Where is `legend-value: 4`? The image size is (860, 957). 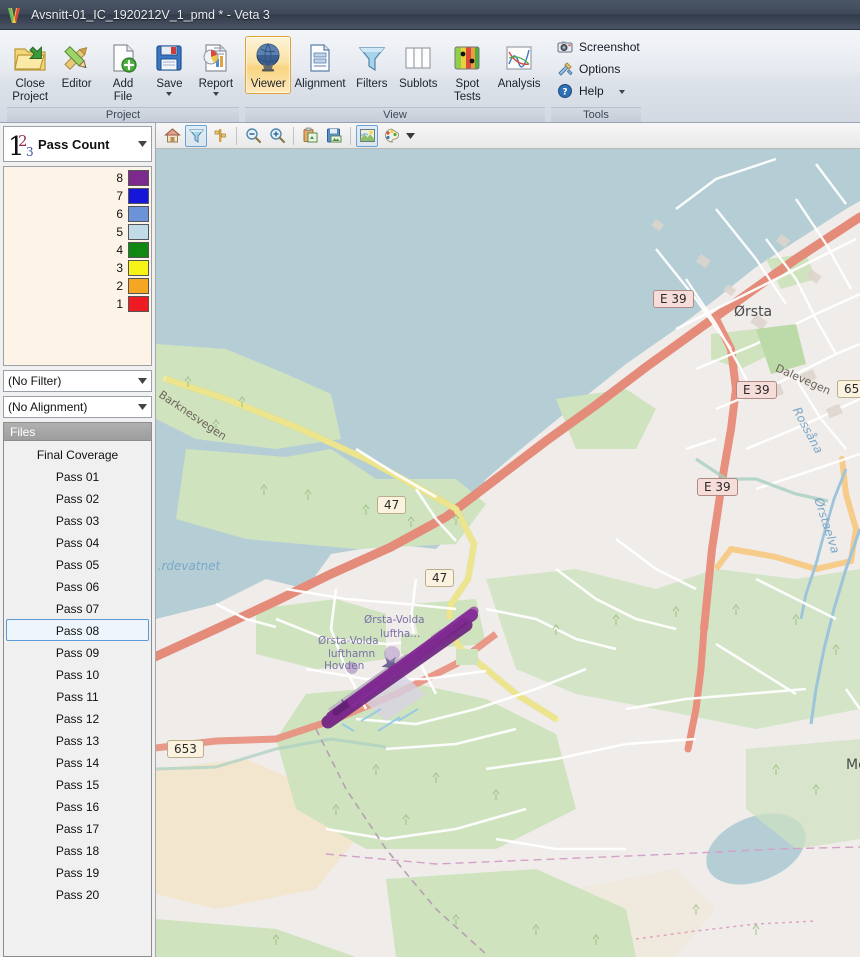
legend-value: 4 is located at coordinates (119, 250).